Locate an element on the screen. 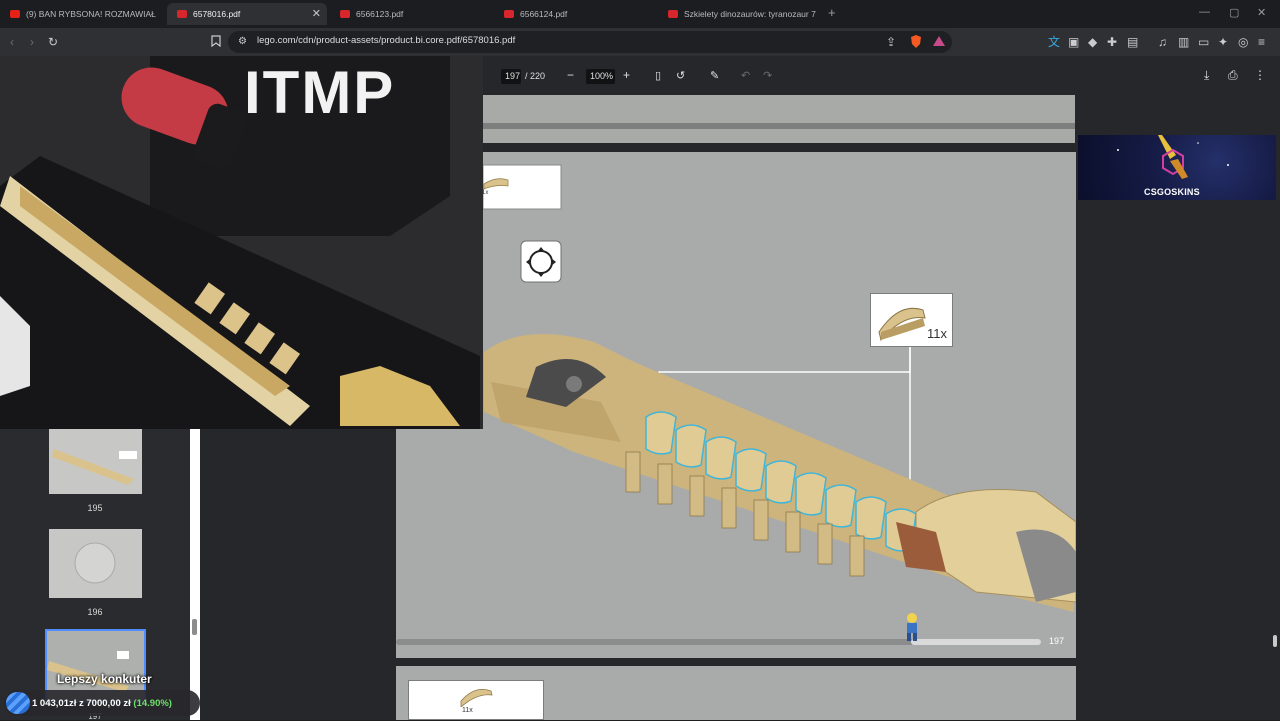  download-icon: ⤓ is located at coordinates (1206, 75).